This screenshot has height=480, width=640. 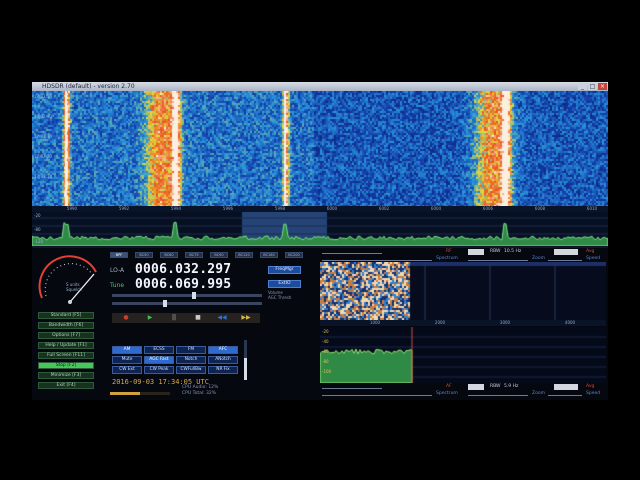 I want to click on rbw-value: 10.5 Hz, so click(x=513, y=251).